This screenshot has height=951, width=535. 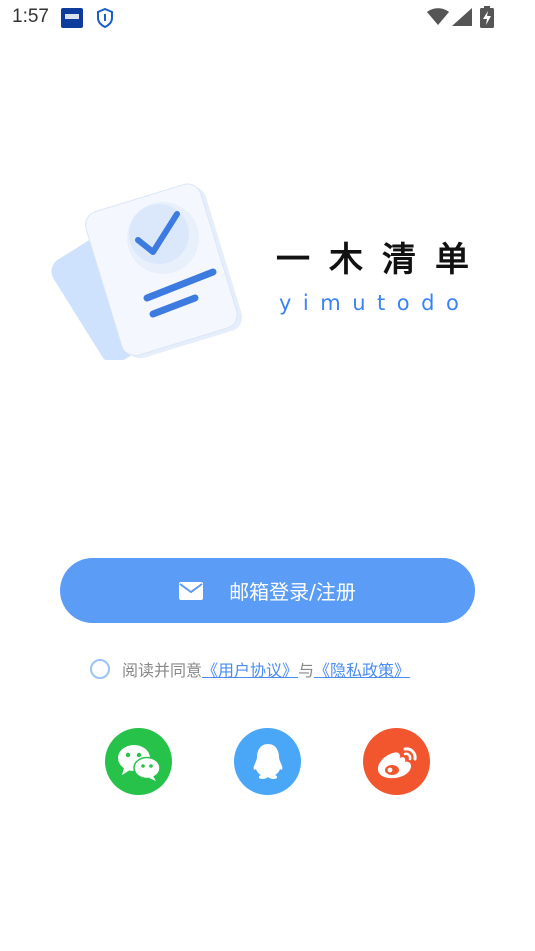 I want to click on wifi-icon, so click(x=438, y=16).